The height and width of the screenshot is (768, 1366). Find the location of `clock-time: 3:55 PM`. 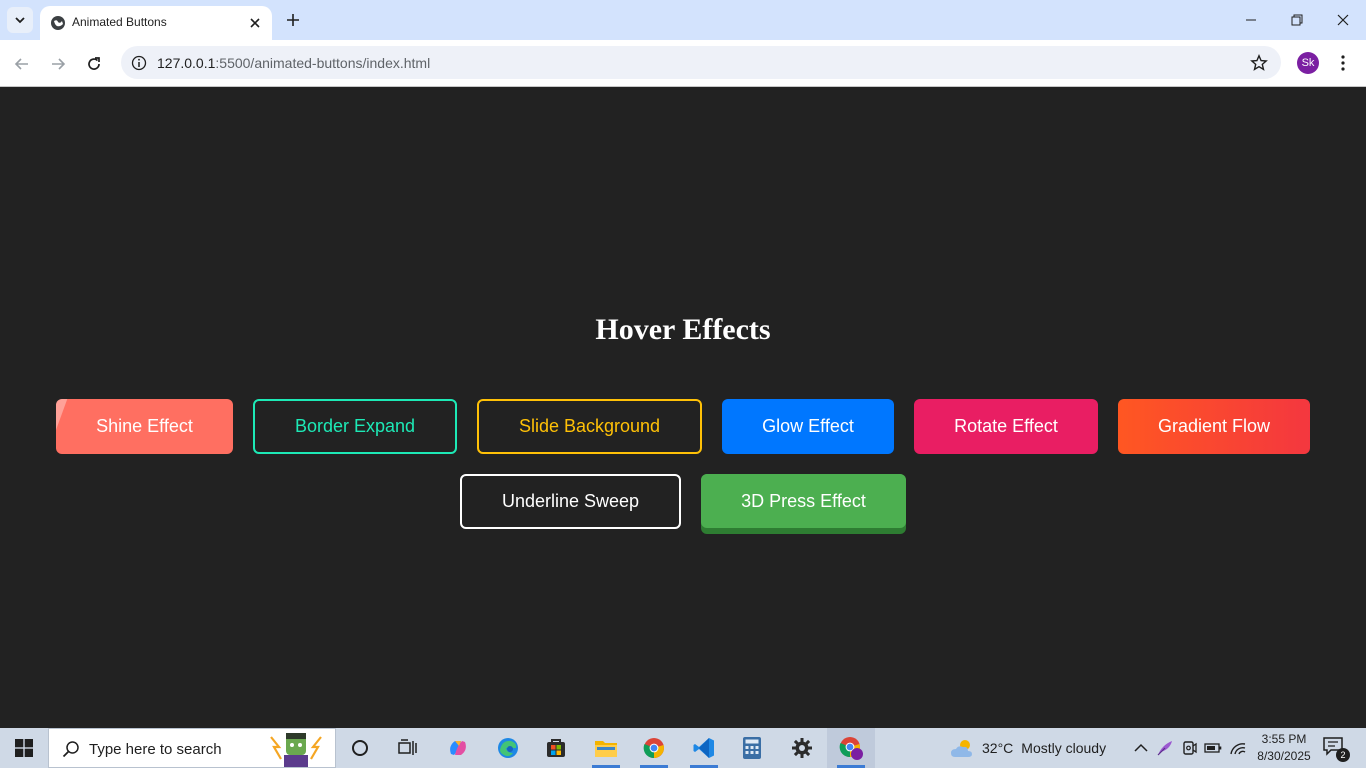

clock-time: 3:55 PM is located at coordinates (1284, 739).